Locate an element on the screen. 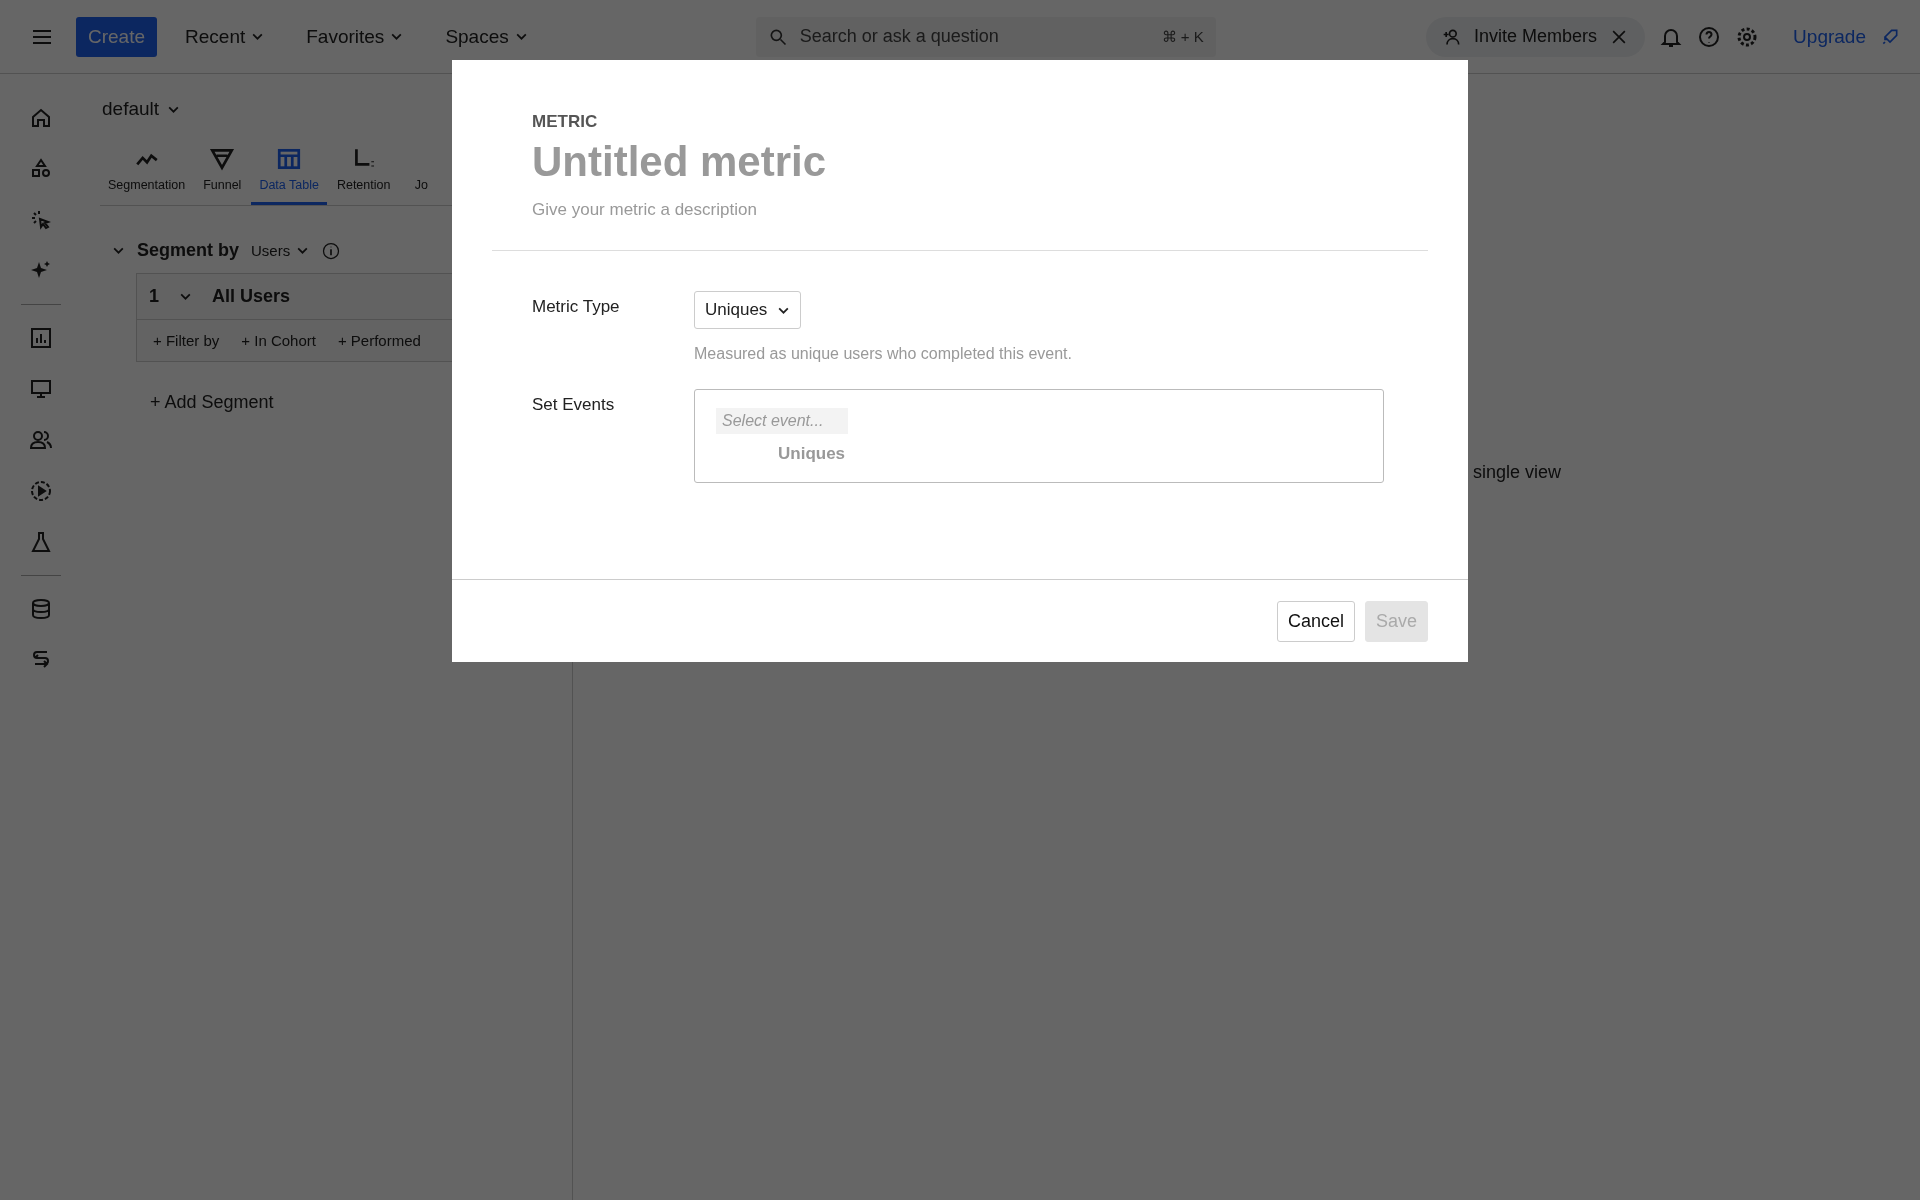 The height and width of the screenshot is (1200, 1920). filter-link: + In Cohort is located at coordinates (278, 340).